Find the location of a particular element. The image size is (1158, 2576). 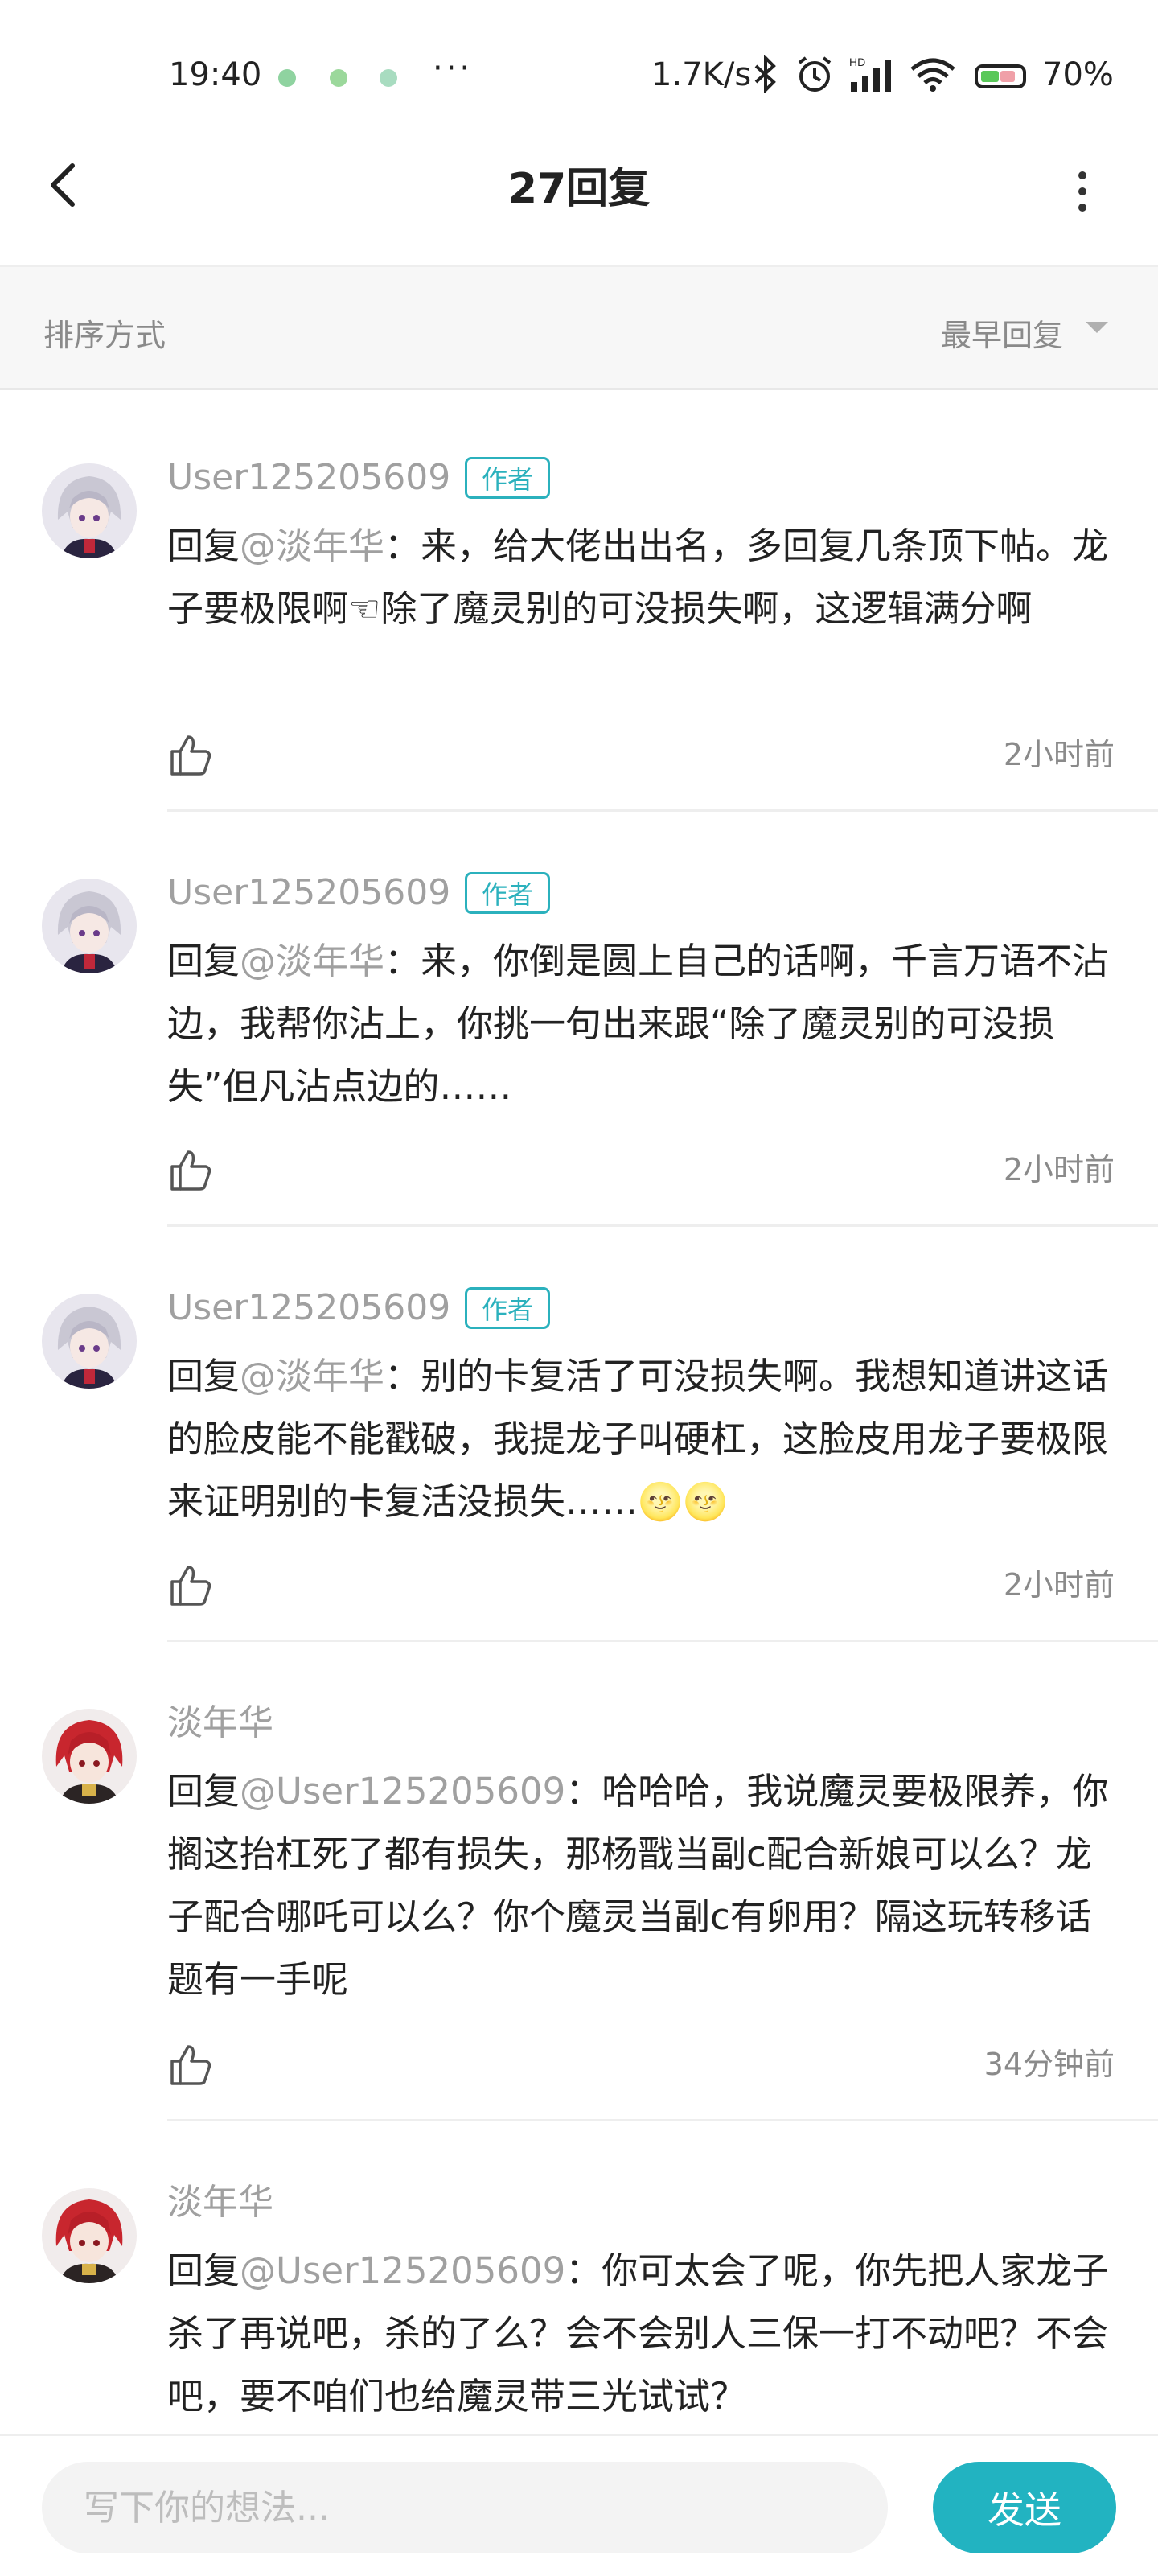

more-options-button is located at coordinates (1082, 191).